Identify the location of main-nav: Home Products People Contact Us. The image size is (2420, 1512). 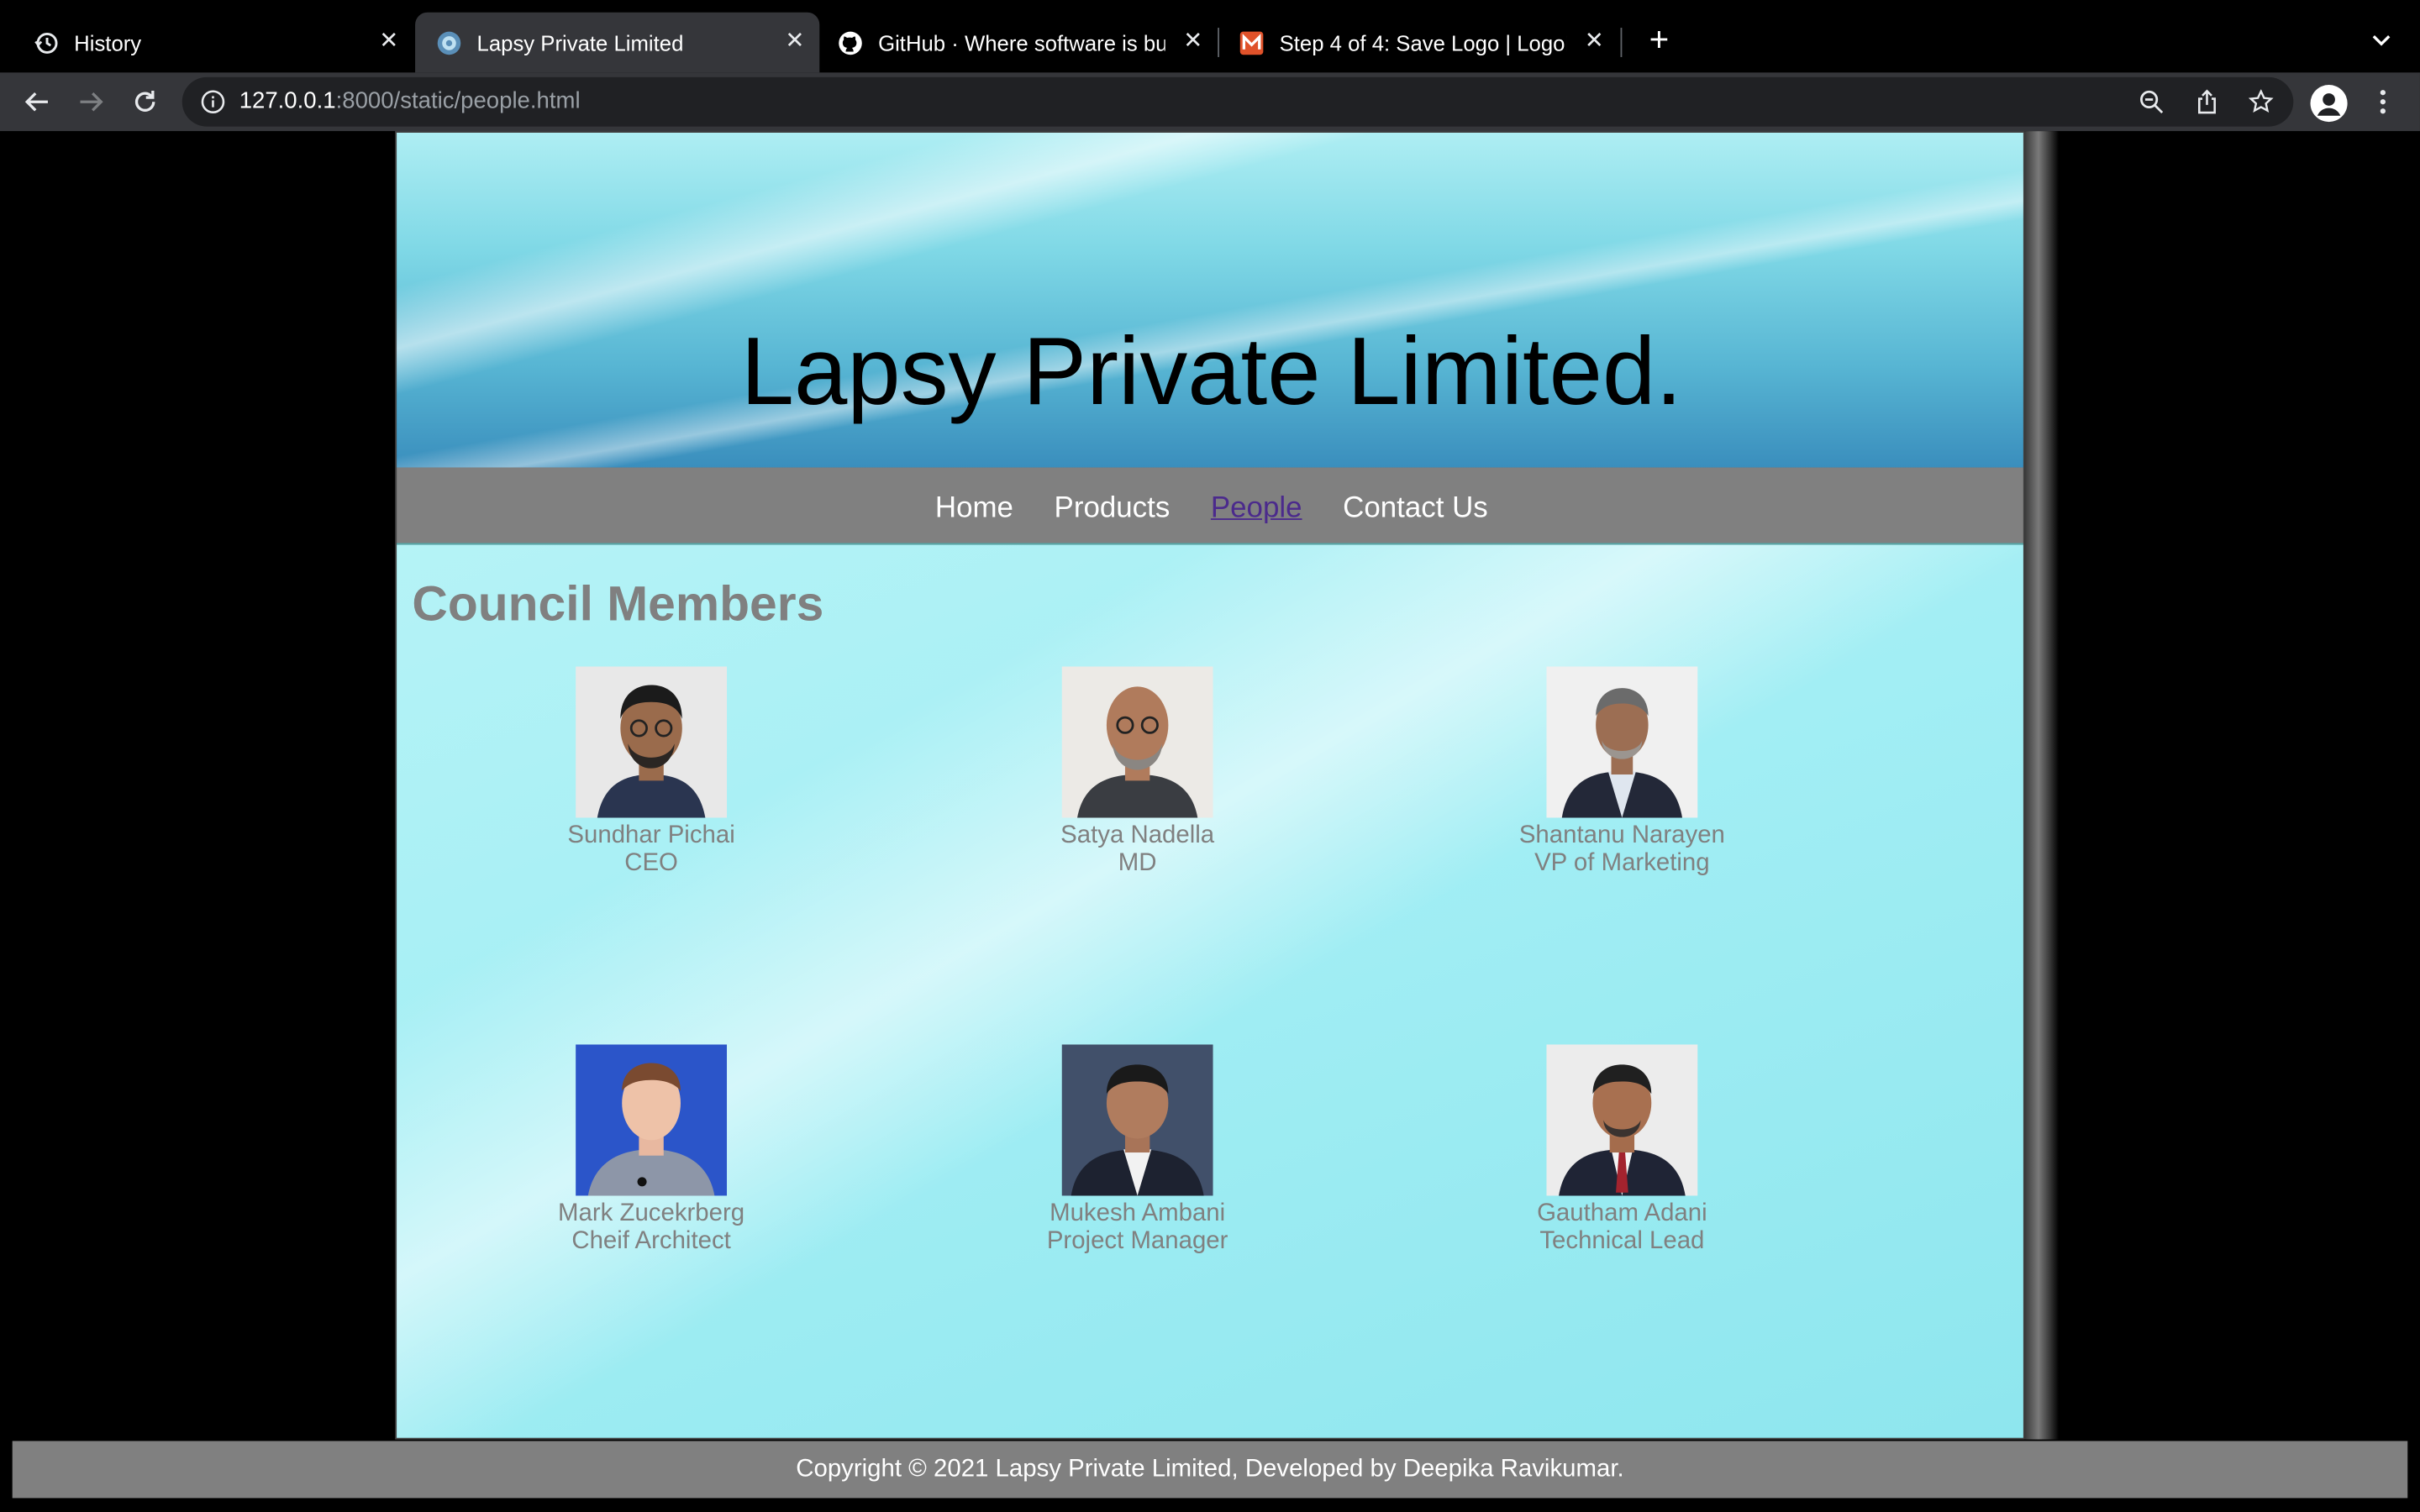
(1210, 505).